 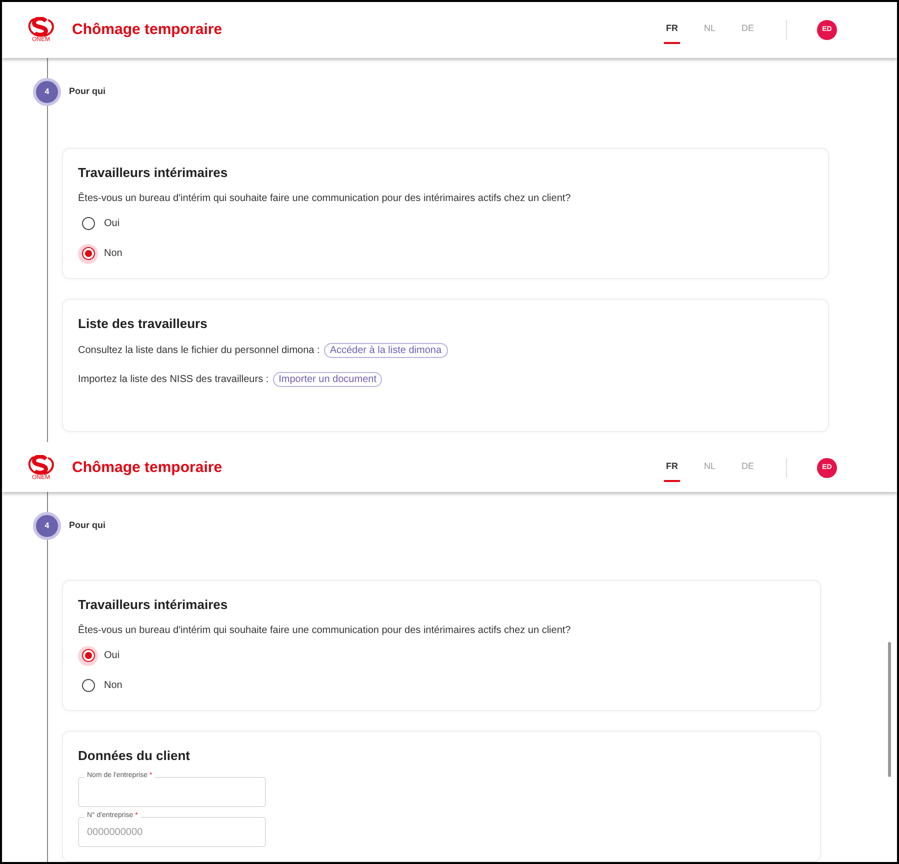 What do you see at coordinates (173, 380) in the screenshot?
I see `instruction-text: Importez la liste des NISS des travailleurs :` at bounding box center [173, 380].